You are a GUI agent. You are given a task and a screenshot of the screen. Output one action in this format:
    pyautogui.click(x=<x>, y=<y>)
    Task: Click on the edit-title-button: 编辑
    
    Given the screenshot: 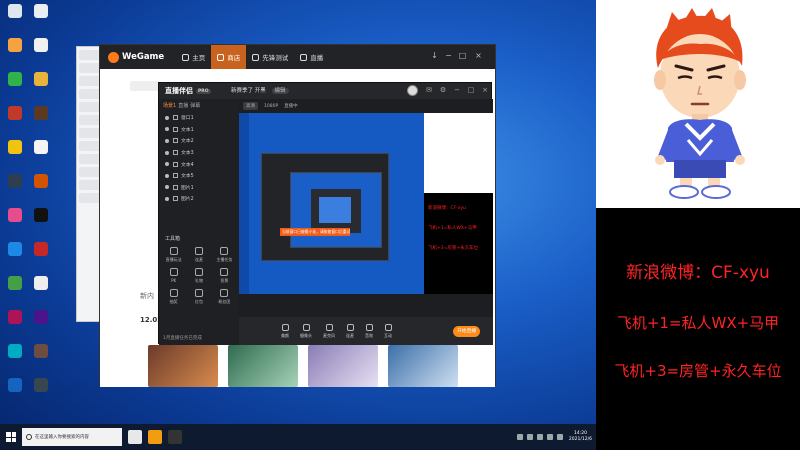 What is the action you would take?
    pyautogui.click(x=280, y=91)
    